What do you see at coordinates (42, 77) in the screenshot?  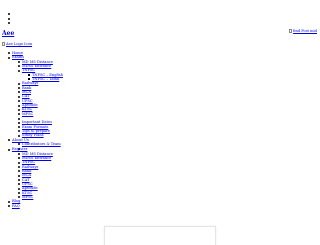 I see `tnpsc-submenu: TNPSC – English TNPSC – Tamil` at bounding box center [42, 77].